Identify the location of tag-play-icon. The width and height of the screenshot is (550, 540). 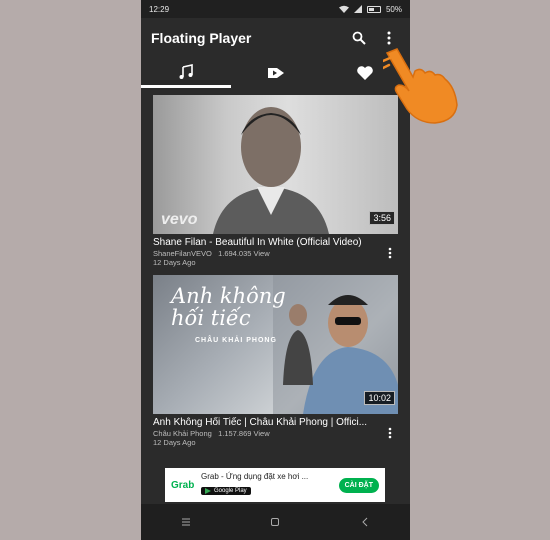
(275, 73).